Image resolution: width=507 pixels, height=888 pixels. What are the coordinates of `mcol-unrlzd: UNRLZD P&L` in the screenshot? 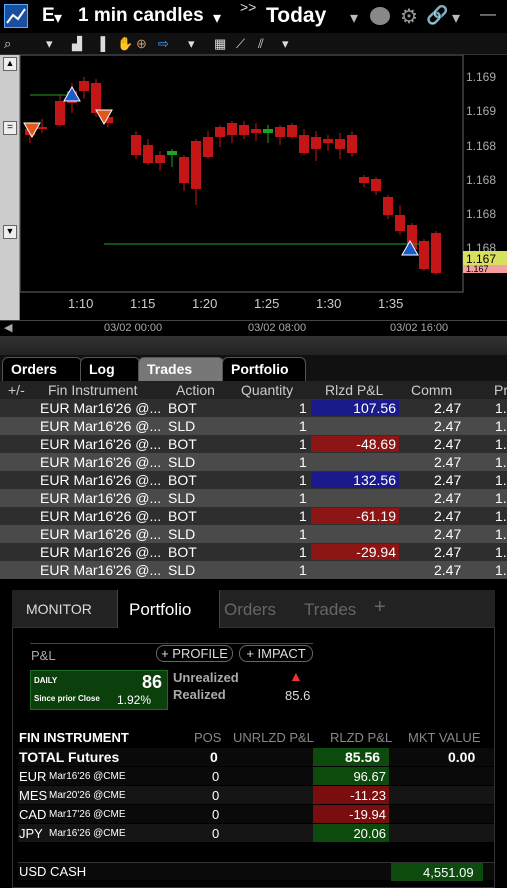 It's located at (273, 737).